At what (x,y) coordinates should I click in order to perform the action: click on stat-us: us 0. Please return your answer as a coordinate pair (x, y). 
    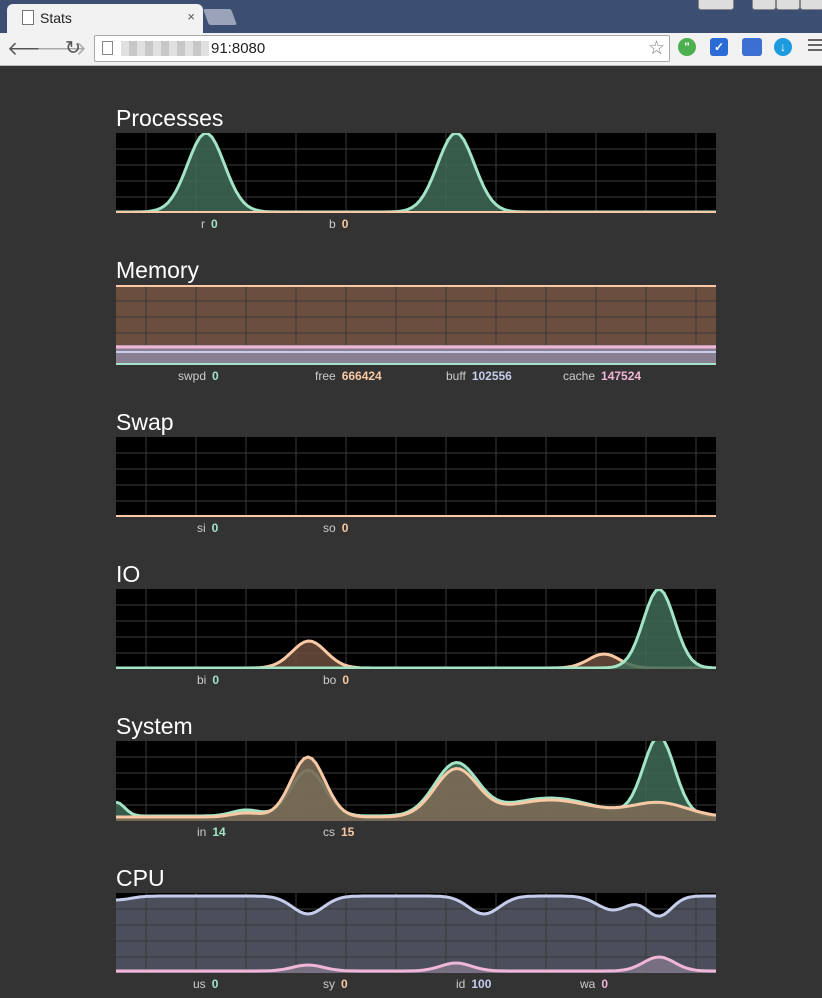
    Looking at the image, I should click on (206, 984).